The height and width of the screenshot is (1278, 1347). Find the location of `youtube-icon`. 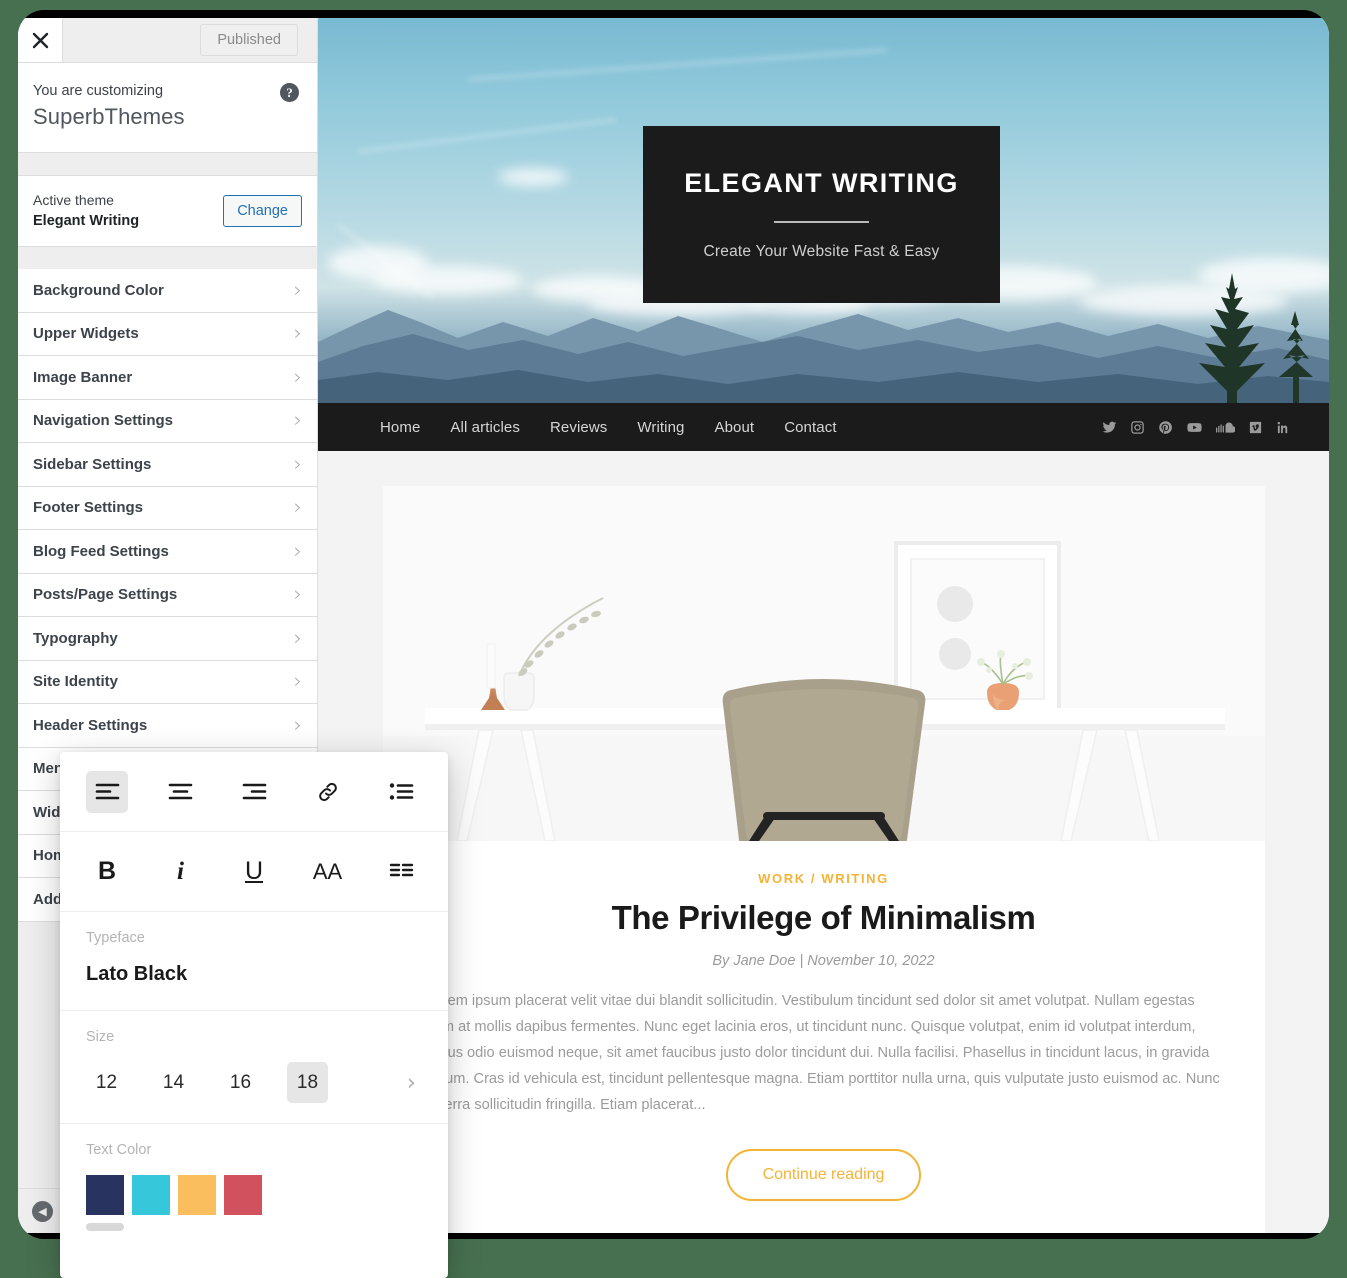

youtube-icon is located at coordinates (1194, 427).